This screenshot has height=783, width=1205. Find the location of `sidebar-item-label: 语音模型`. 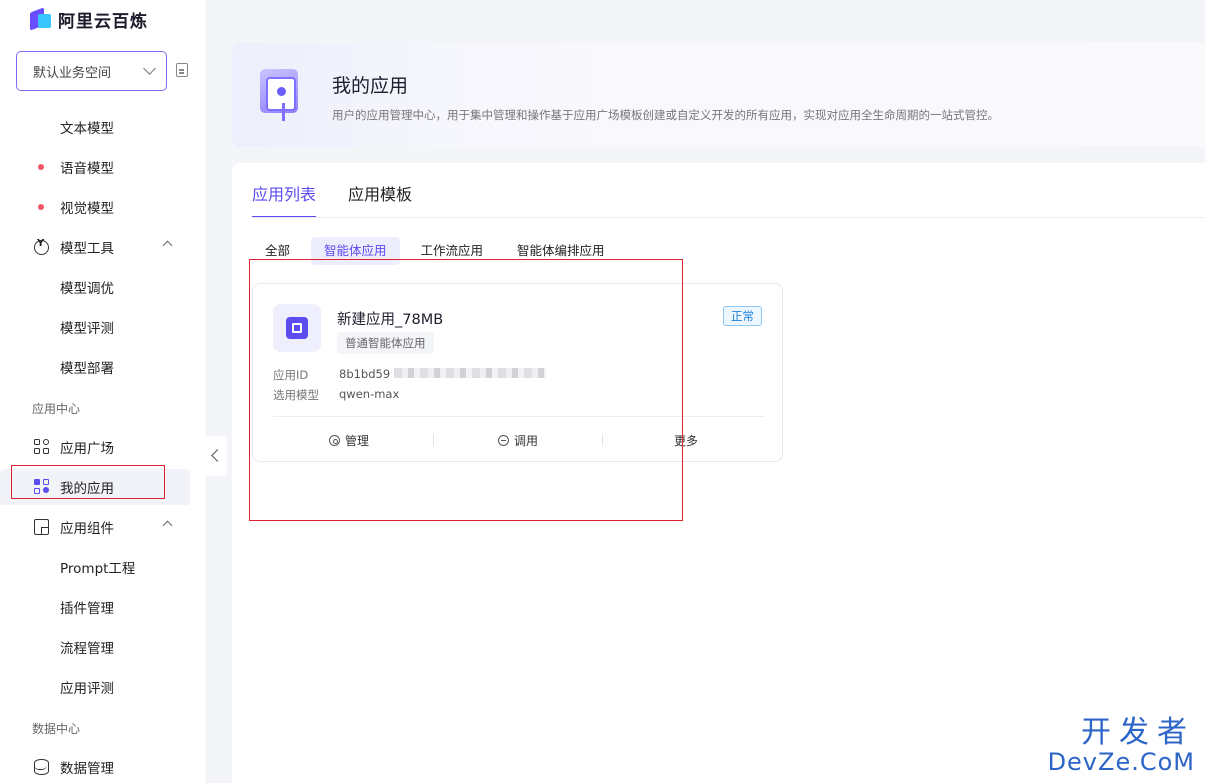

sidebar-item-label: 语音模型 is located at coordinates (87, 169).